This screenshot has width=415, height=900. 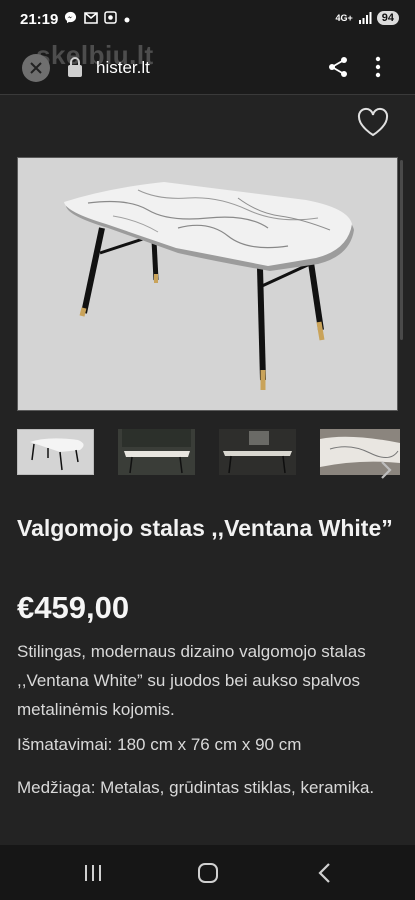 What do you see at coordinates (373, 122) in the screenshot?
I see `favorite-heart-icon` at bounding box center [373, 122].